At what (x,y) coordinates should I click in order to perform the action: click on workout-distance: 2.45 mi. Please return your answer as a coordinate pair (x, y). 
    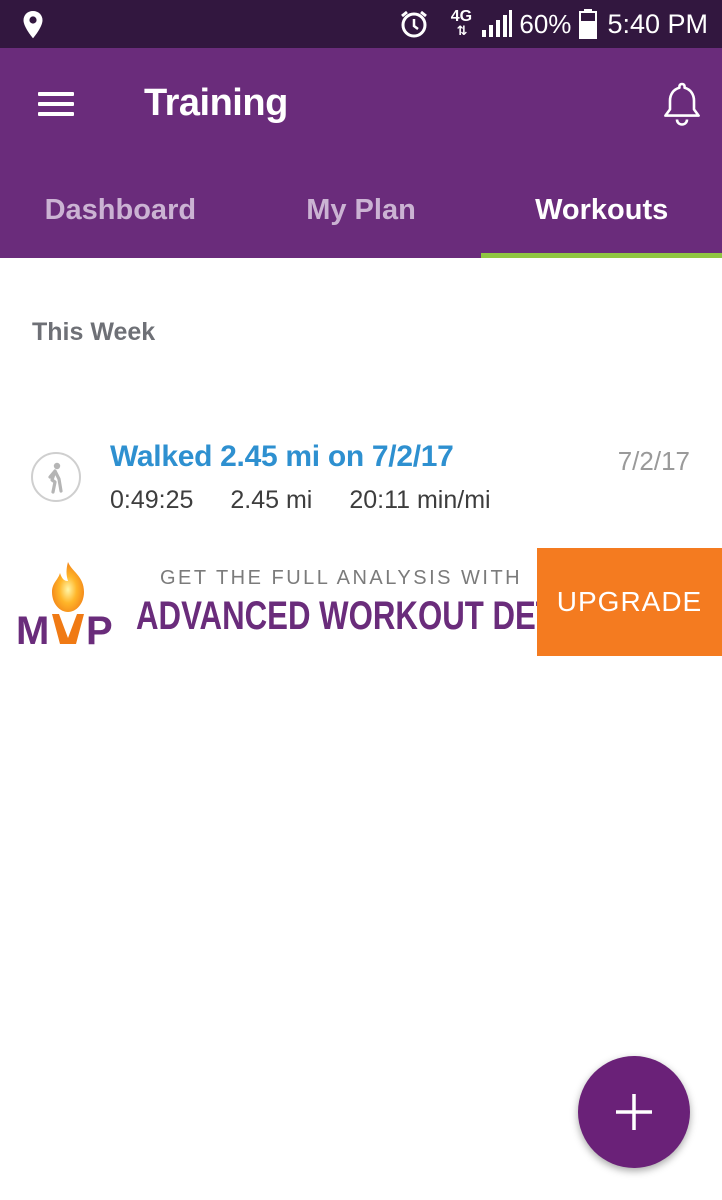
    Looking at the image, I should click on (271, 500).